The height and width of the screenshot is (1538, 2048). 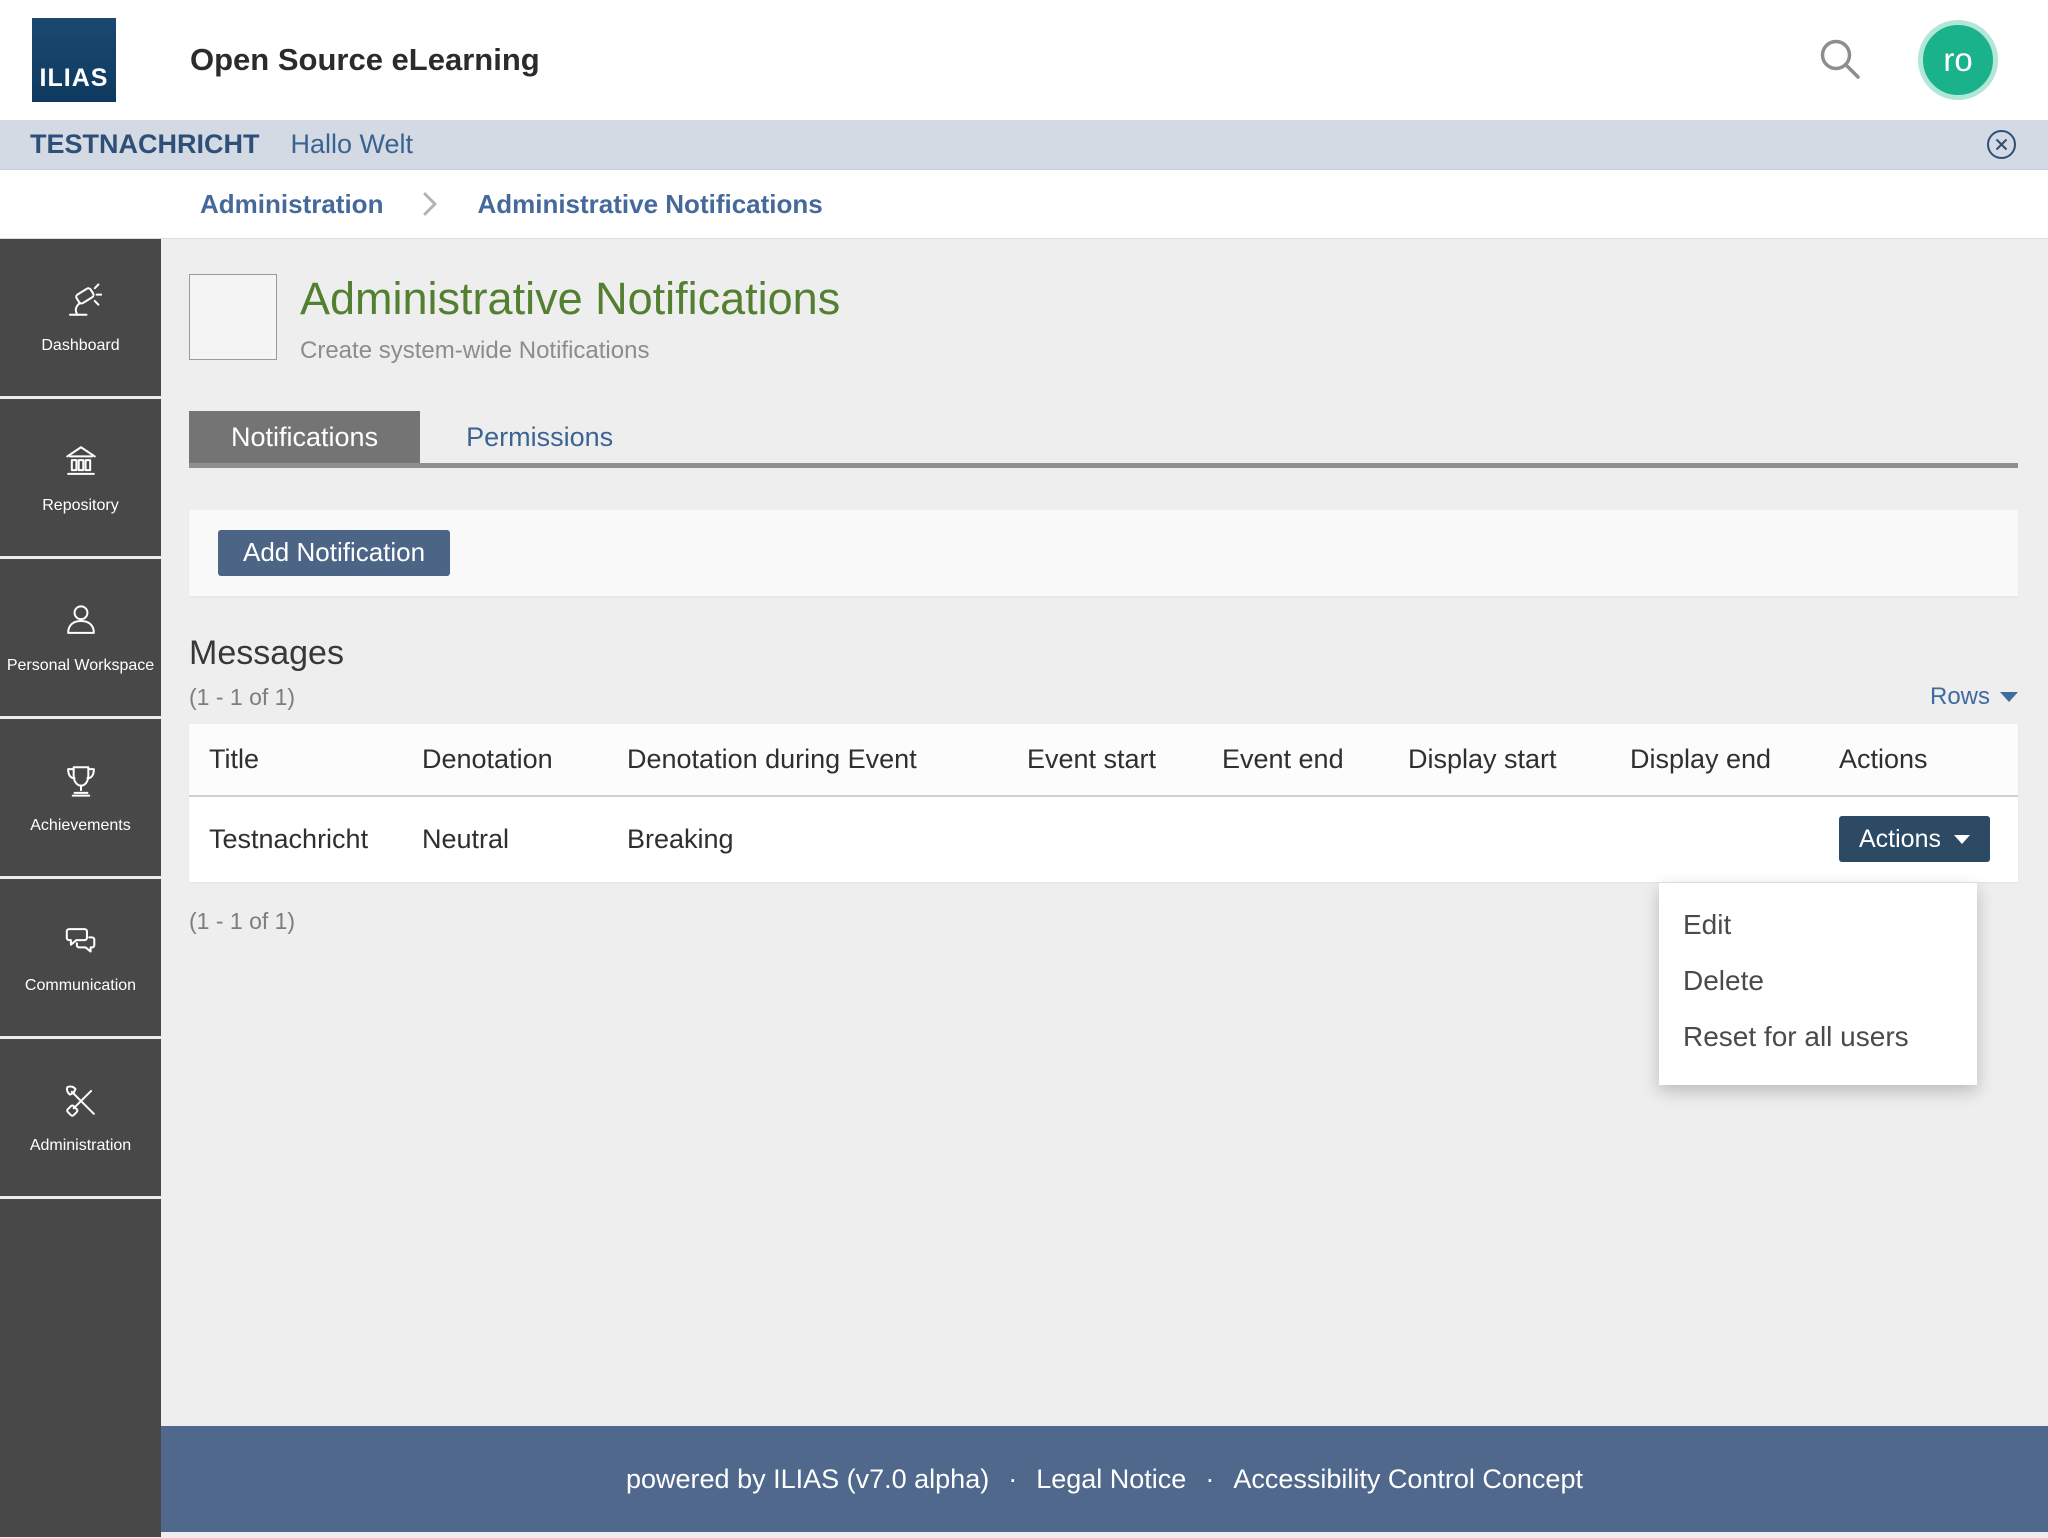 I want to click on page-subtitle: Create system-wide Notifications, so click(x=475, y=350).